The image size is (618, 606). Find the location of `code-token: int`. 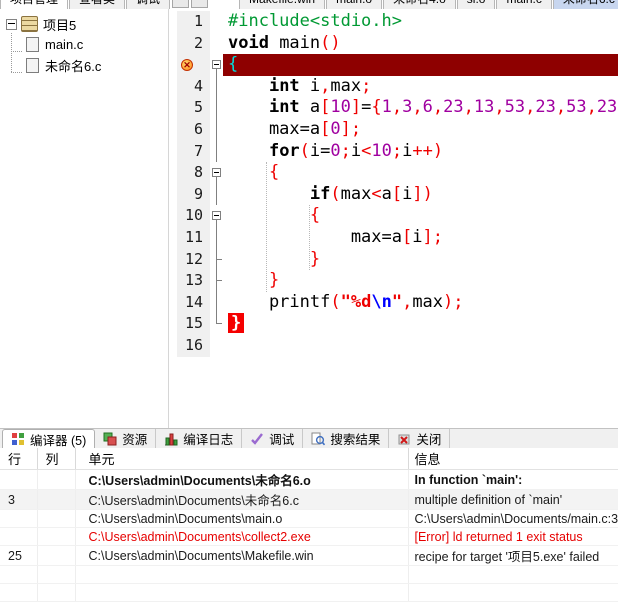

code-token: int is located at coordinates (284, 107).